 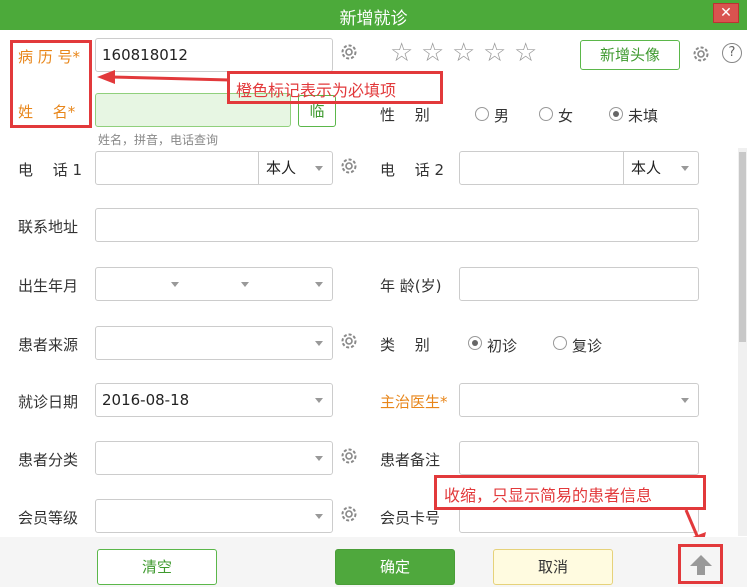 I want to click on address-input, so click(x=397, y=225).